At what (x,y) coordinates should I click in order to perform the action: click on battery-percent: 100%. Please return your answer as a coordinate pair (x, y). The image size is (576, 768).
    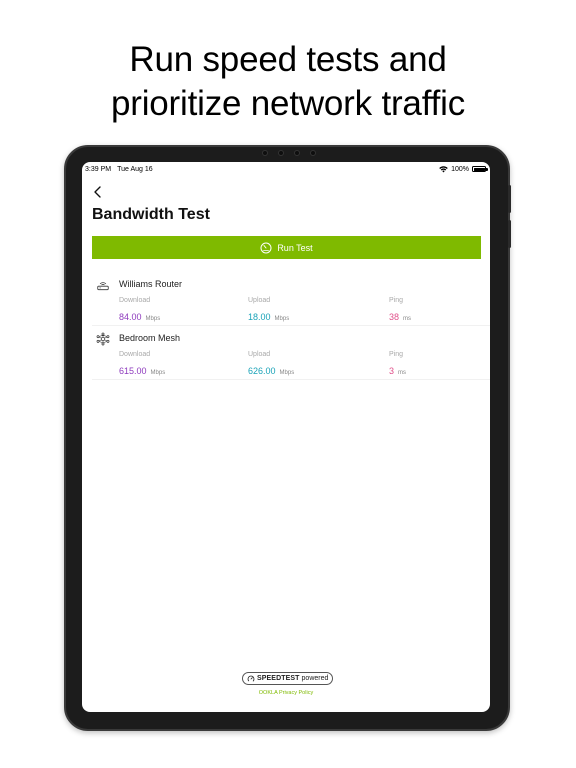
    Looking at the image, I should click on (460, 169).